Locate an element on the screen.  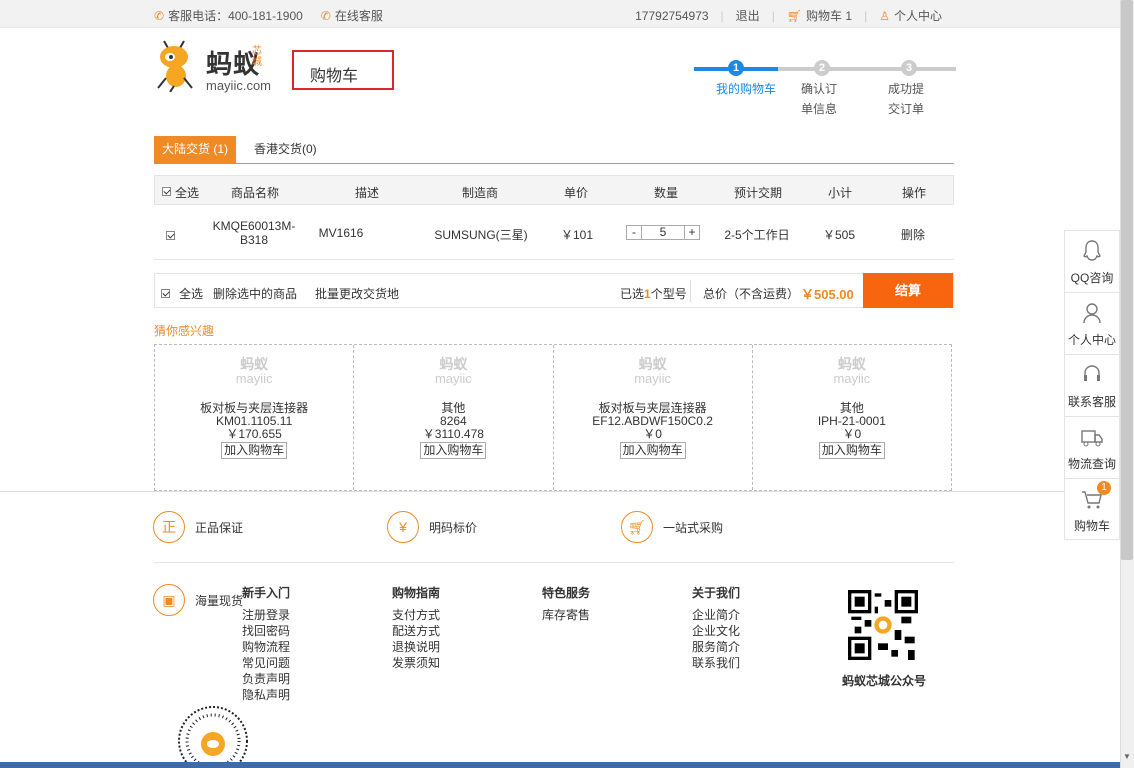
footer-link: 服务简介 is located at coordinates (716, 647).